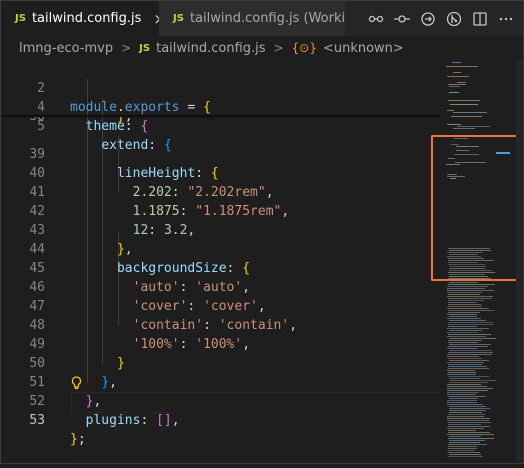  What do you see at coordinates (376, 19) in the screenshot?
I see `git-compare-icon` at bounding box center [376, 19].